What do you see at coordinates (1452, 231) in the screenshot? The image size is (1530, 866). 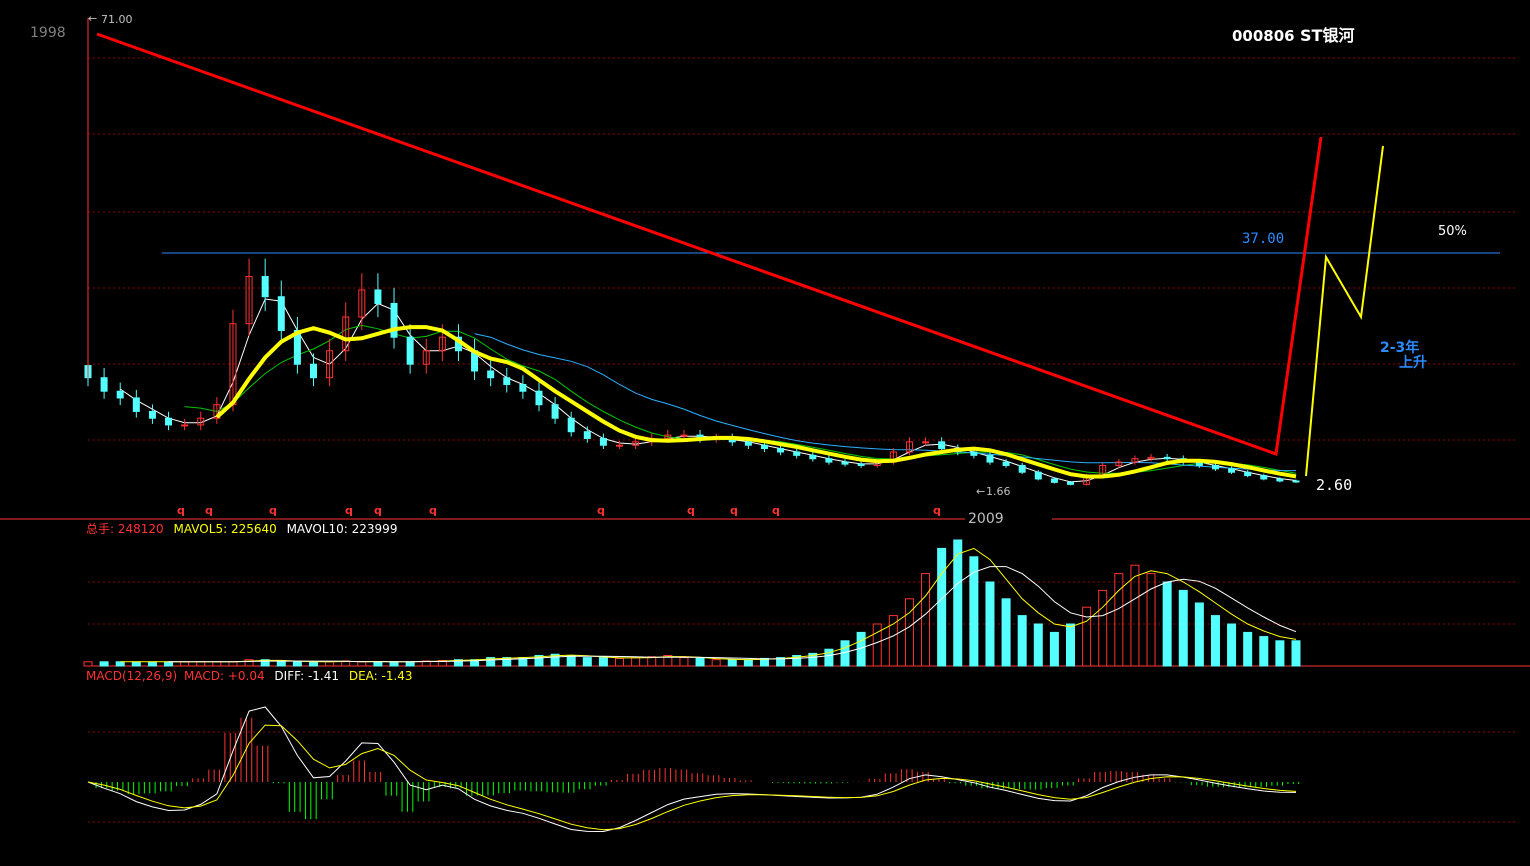 I see `percent-label: 50%` at bounding box center [1452, 231].